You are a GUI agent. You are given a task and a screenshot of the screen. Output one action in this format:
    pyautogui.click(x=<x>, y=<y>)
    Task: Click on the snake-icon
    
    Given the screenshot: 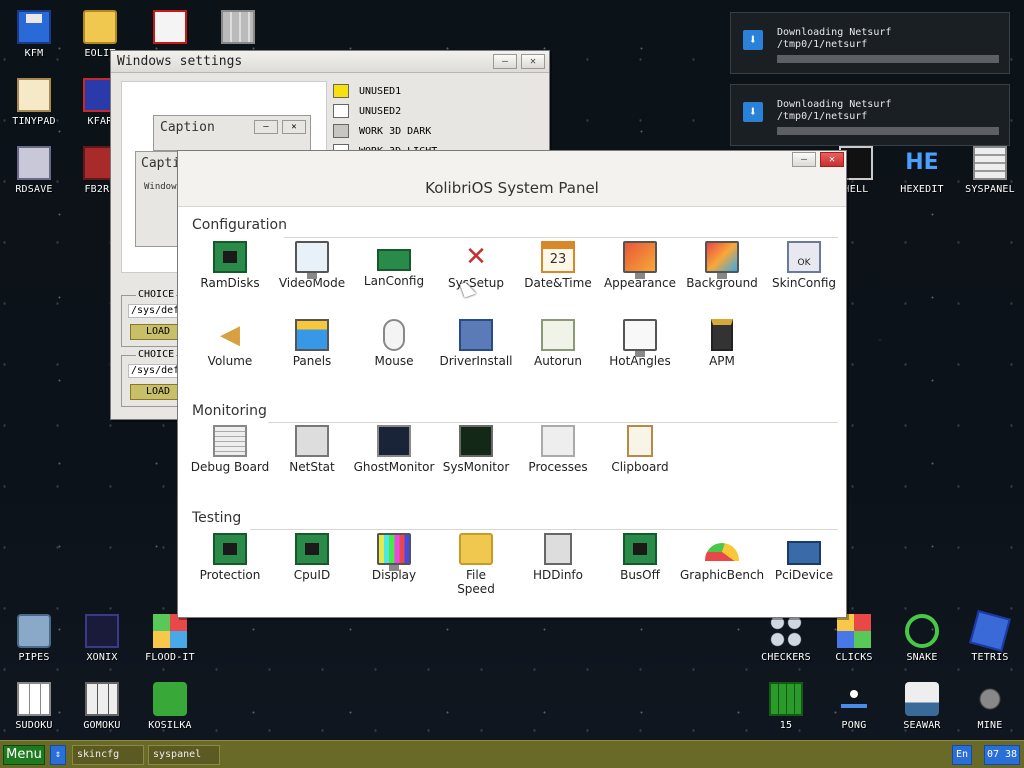 What is the action you would take?
    pyautogui.click(x=922, y=631)
    